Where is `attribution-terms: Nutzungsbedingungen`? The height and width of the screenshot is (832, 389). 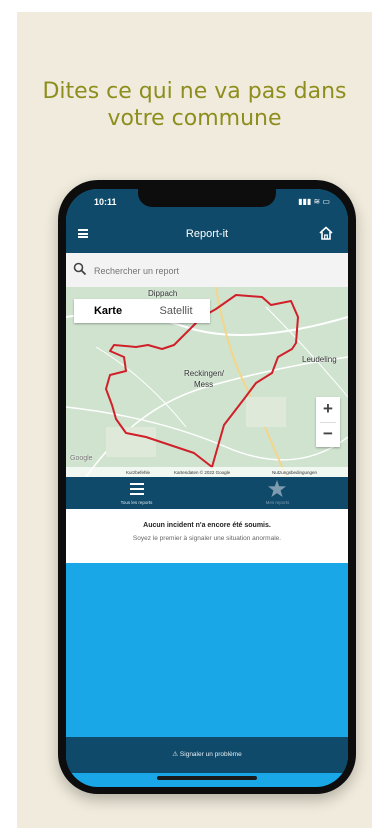
attribution-terms: Nutzungsbedingungen is located at coordinates (294, 472).